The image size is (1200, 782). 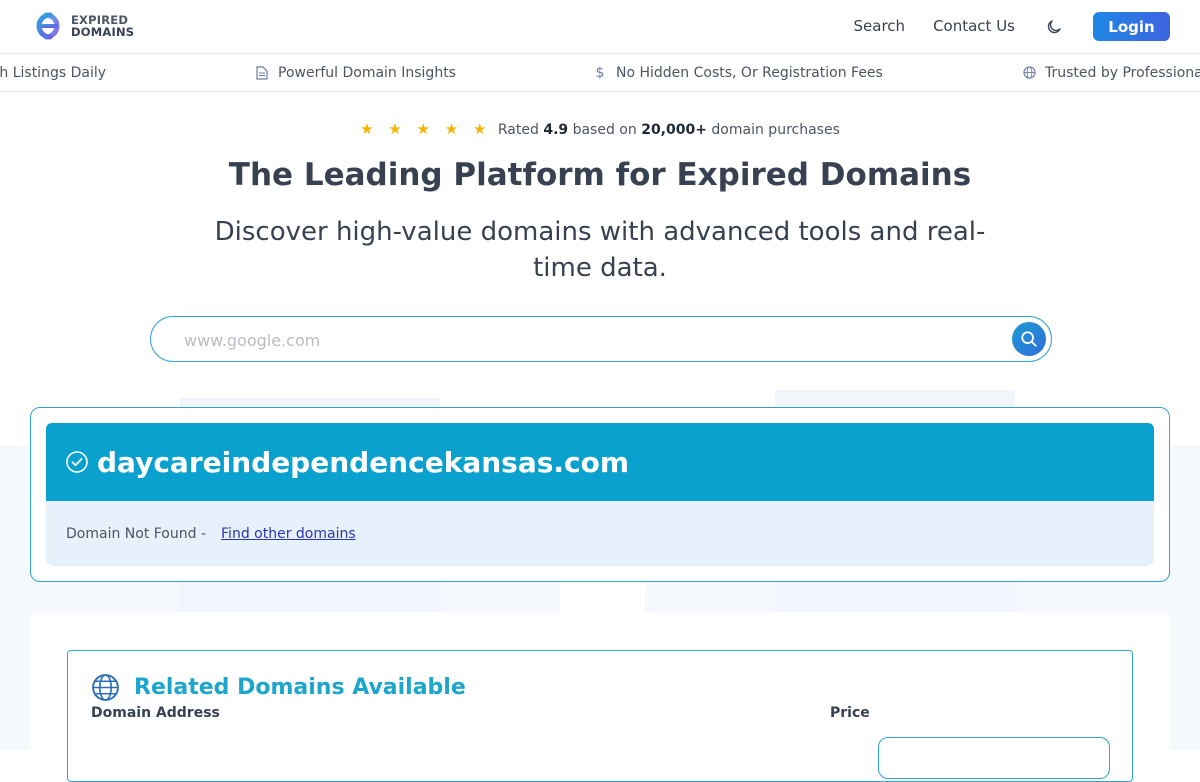 I want to click on logo: EXPIRED DOMAINS, so click(x=82, y=26).